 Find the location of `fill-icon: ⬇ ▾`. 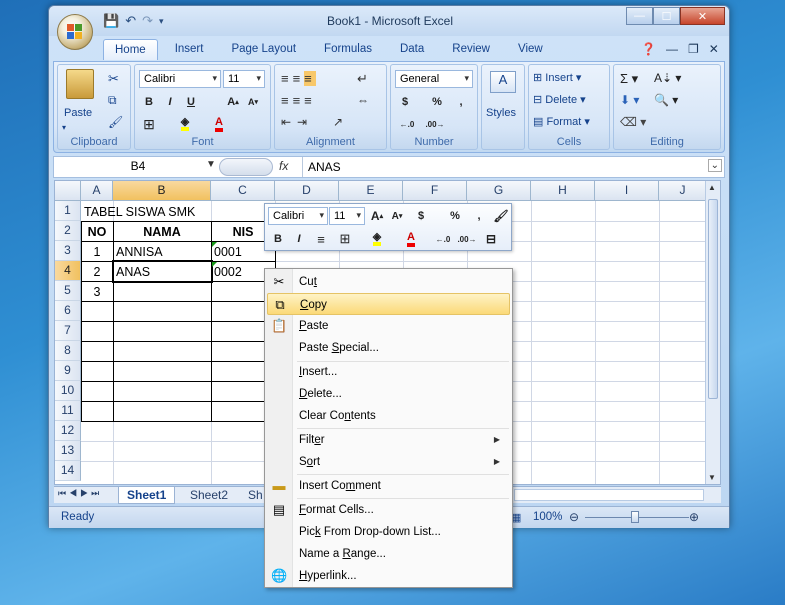

fill-icon: ⬇ ▾ is located at coordinates (629, 100).